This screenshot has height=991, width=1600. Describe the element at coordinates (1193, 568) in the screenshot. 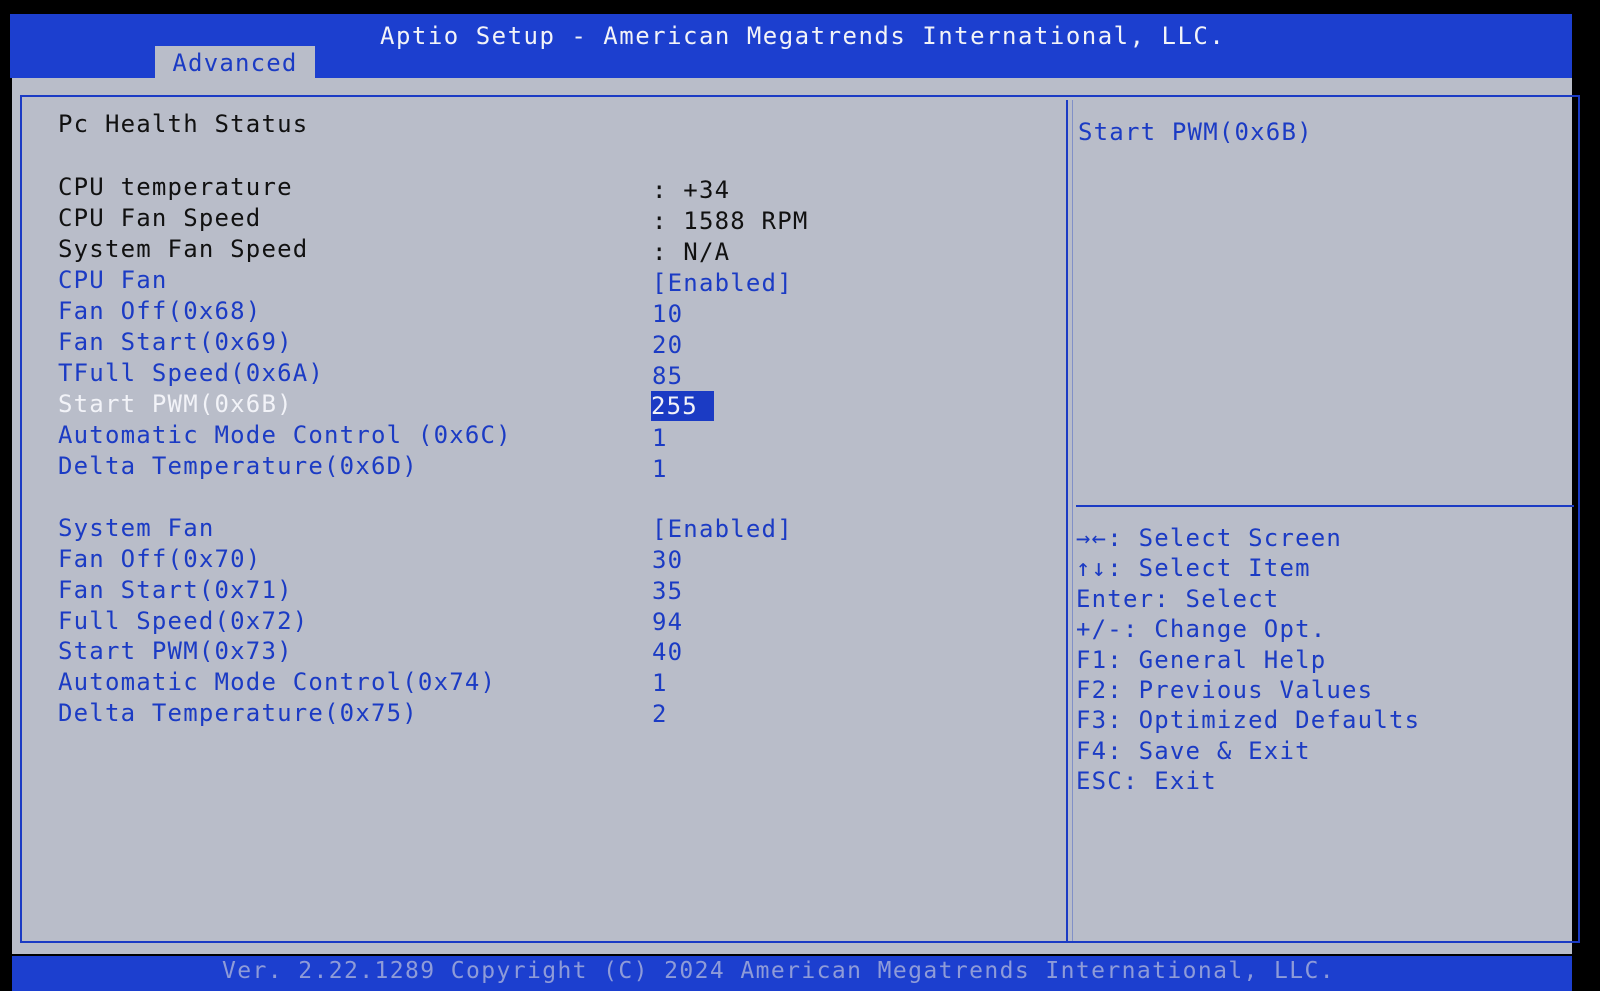

I see `key-select-item: ↑↓: Select Item` at that location.